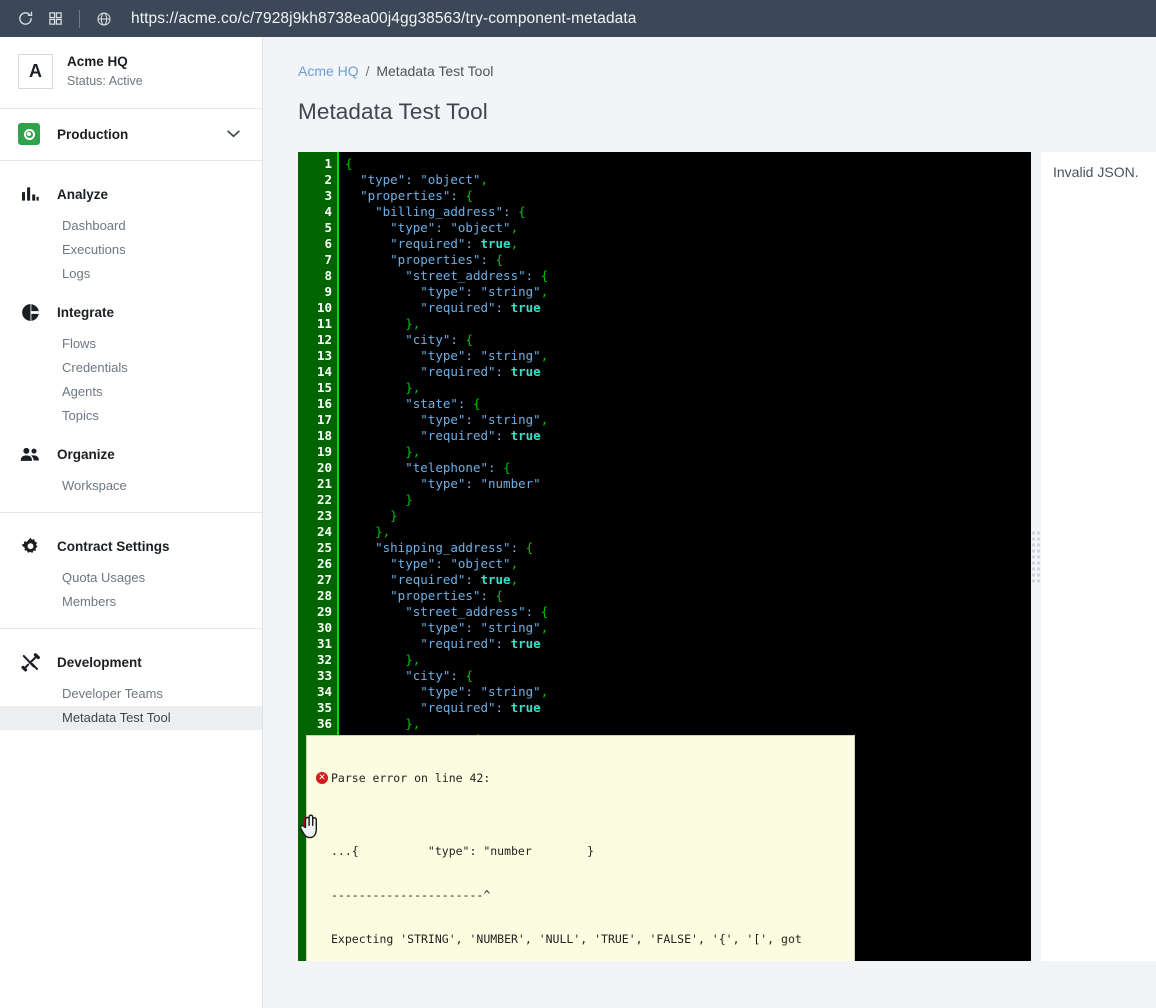 The width and height of the screenshot is (1156, 1008). What do you see at coordinates (324, 355) in the screenshot?
I see `line-number: 13` at bounding box center [324, 355].